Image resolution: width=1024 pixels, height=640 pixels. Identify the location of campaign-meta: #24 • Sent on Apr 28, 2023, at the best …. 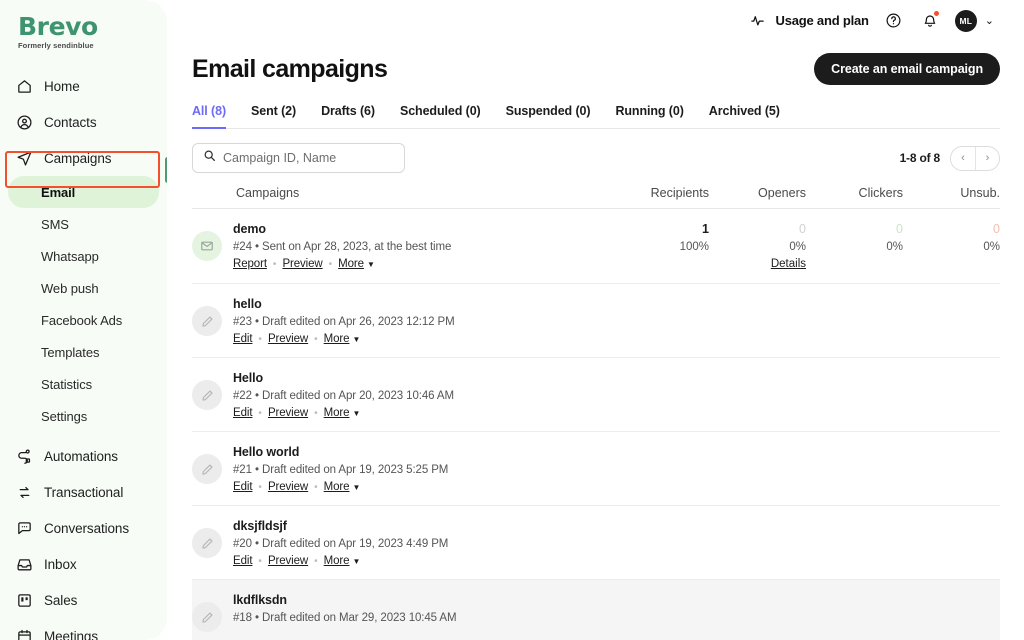
(342, 247).